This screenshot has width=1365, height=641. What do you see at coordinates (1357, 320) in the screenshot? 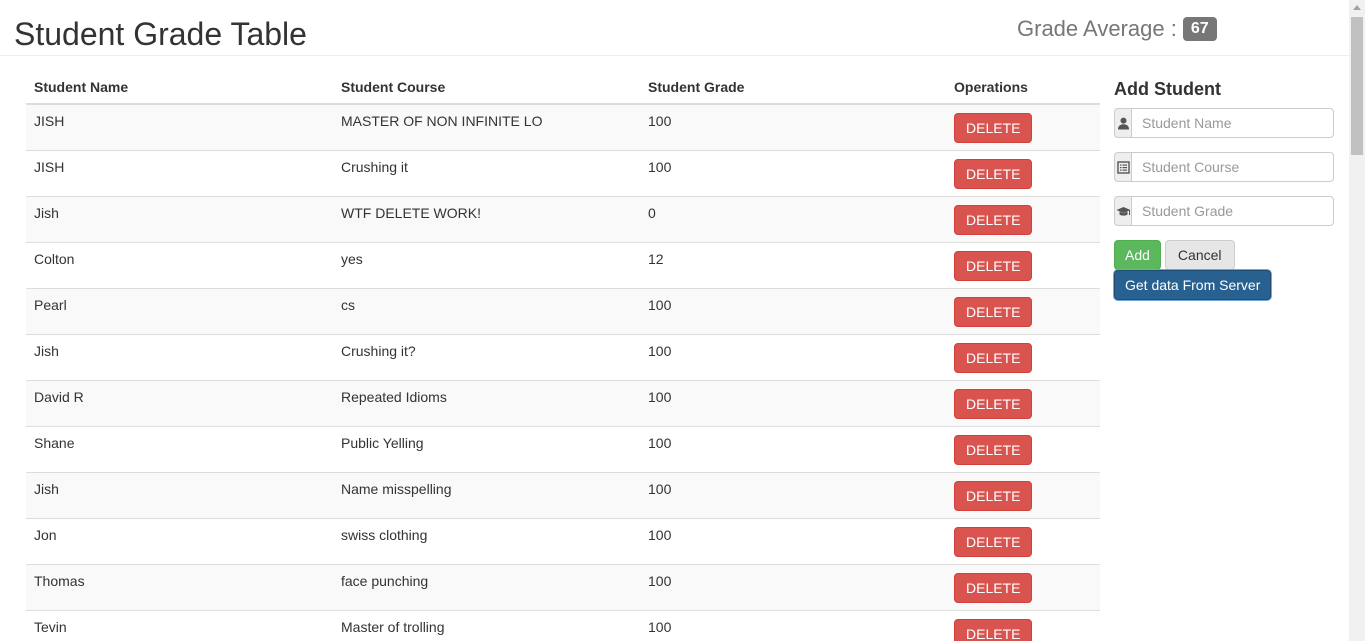
I see `vertical-scrollbar` at bounding box center [1357, 320].